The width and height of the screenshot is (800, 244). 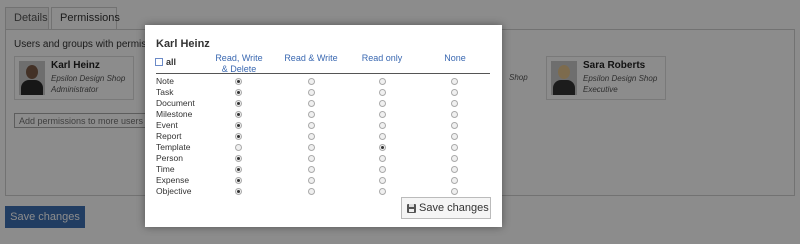 I want to click on permission-row: Note, so click(x=323, y=81).